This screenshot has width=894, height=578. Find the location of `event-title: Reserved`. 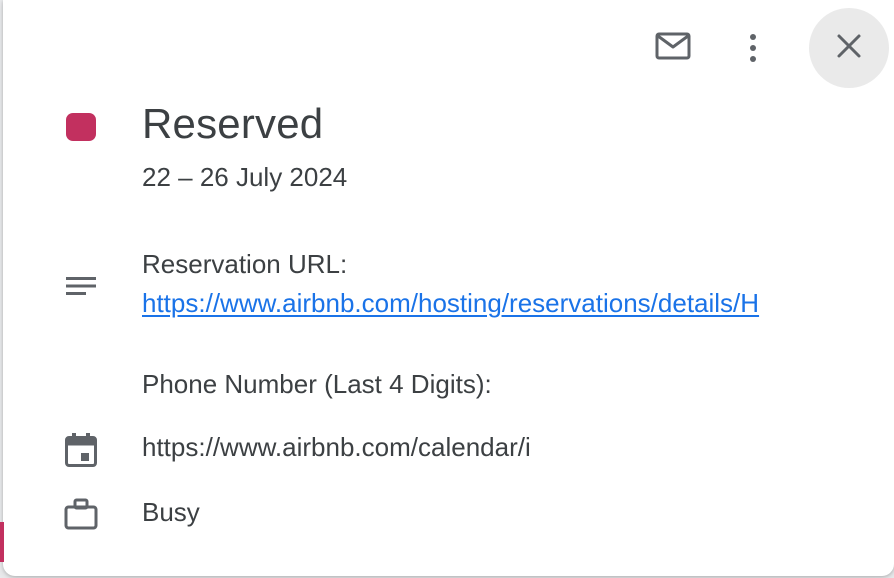

event-title: Reserved is located at coordinates (233, 123).